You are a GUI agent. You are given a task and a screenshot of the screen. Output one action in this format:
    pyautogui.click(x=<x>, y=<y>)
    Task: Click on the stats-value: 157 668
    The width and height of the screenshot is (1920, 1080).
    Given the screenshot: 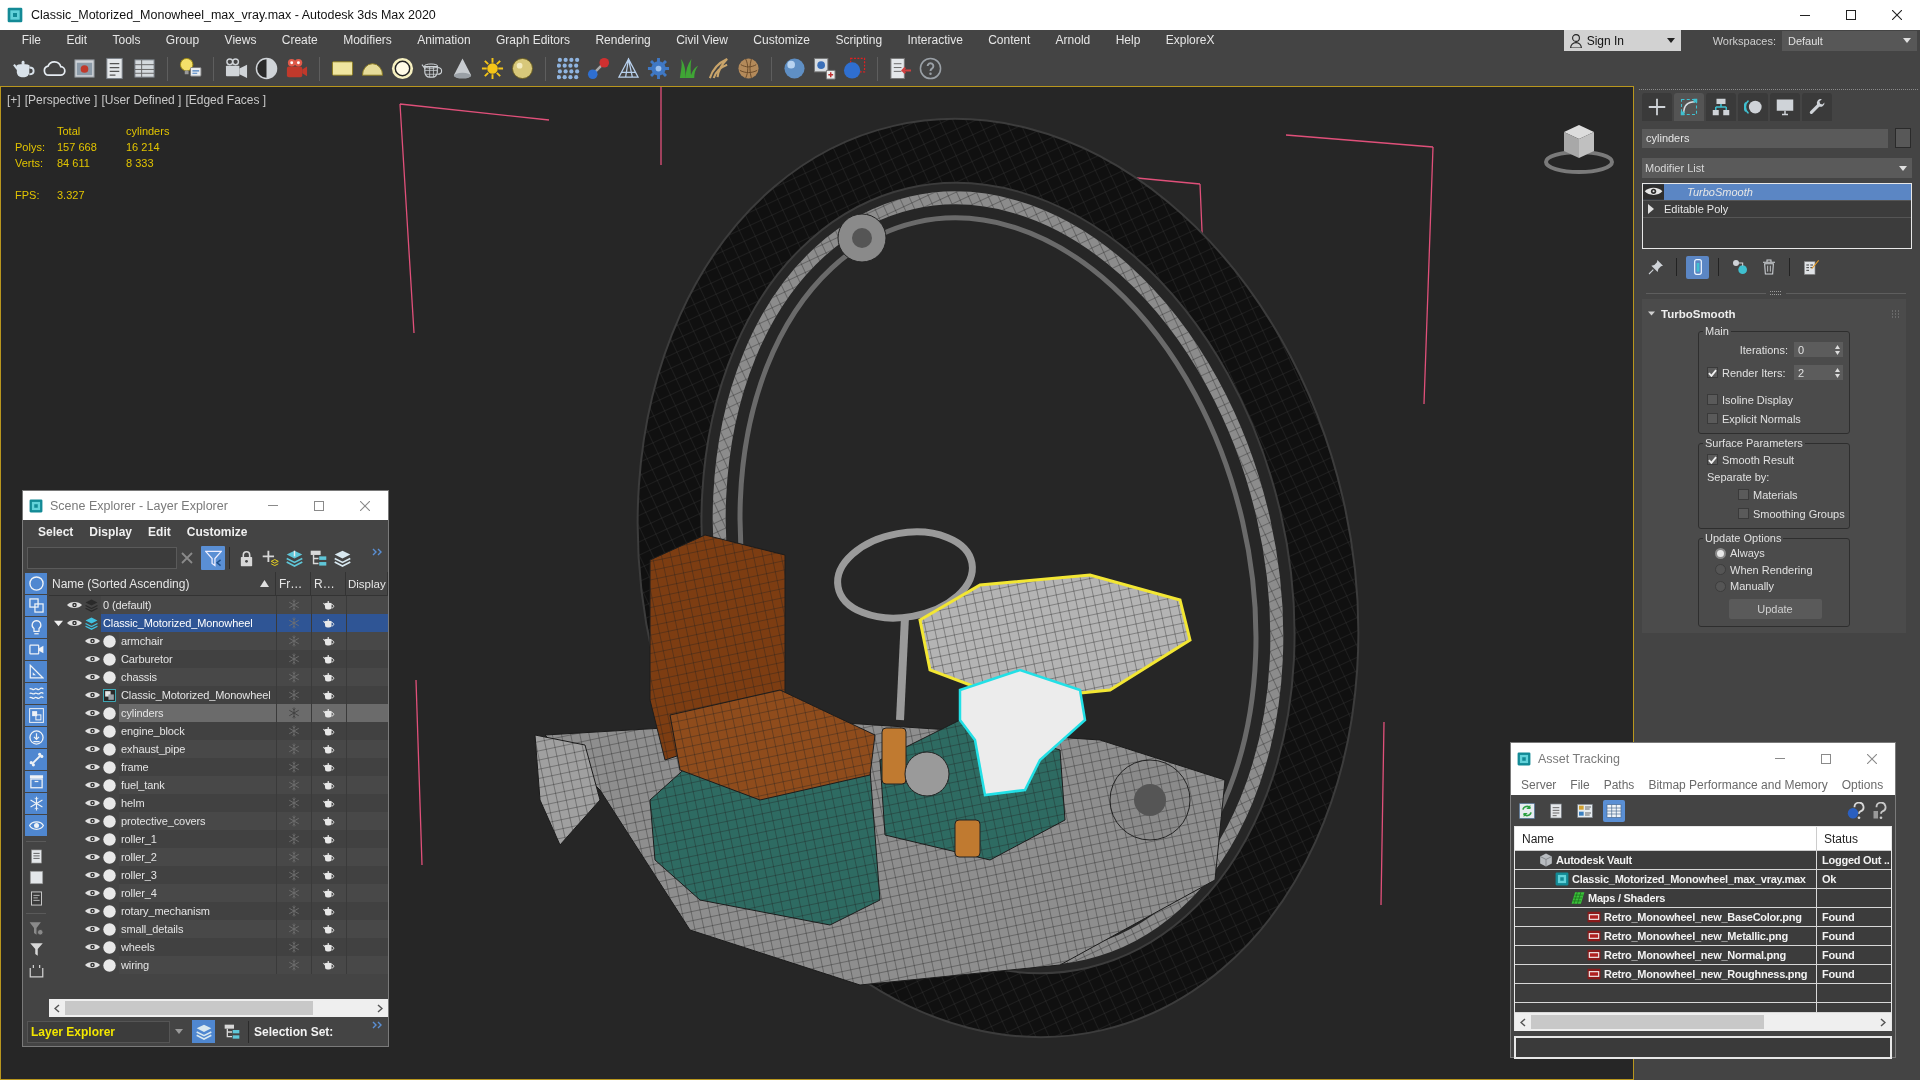 What is the action you would take?
    pyautogui.click(x=77, y=147)
    